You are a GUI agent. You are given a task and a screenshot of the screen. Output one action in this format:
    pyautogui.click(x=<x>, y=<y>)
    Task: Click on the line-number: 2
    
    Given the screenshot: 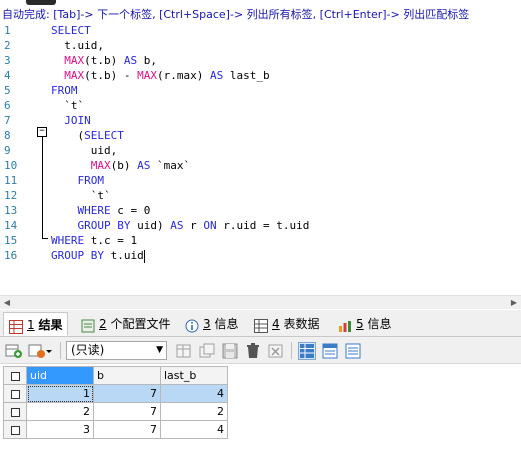 What is the action you would take?
    pyautogui.click(x=7, y=45)
    